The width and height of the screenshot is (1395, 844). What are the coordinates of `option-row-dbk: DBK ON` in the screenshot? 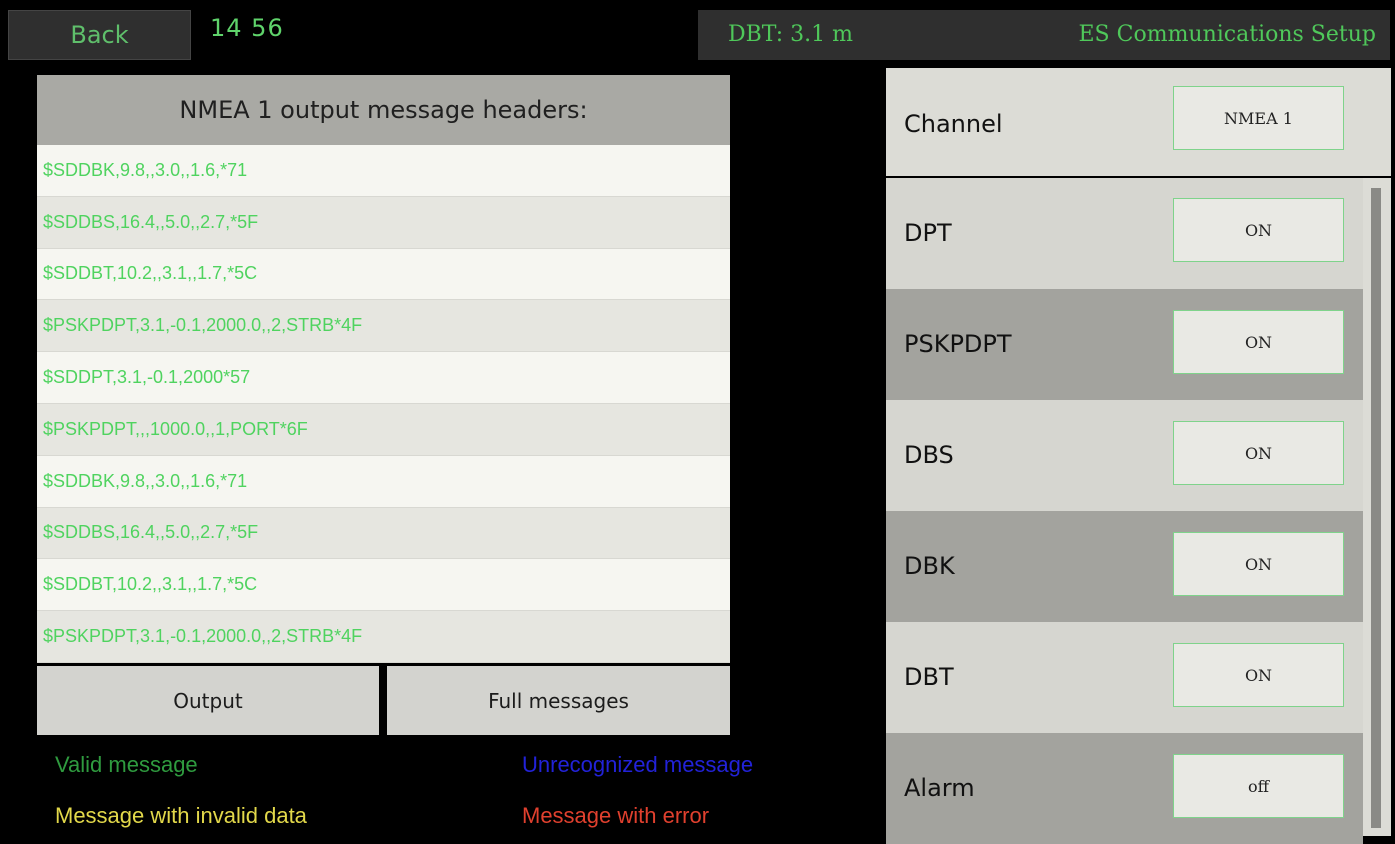 It's located at (1124, 566).